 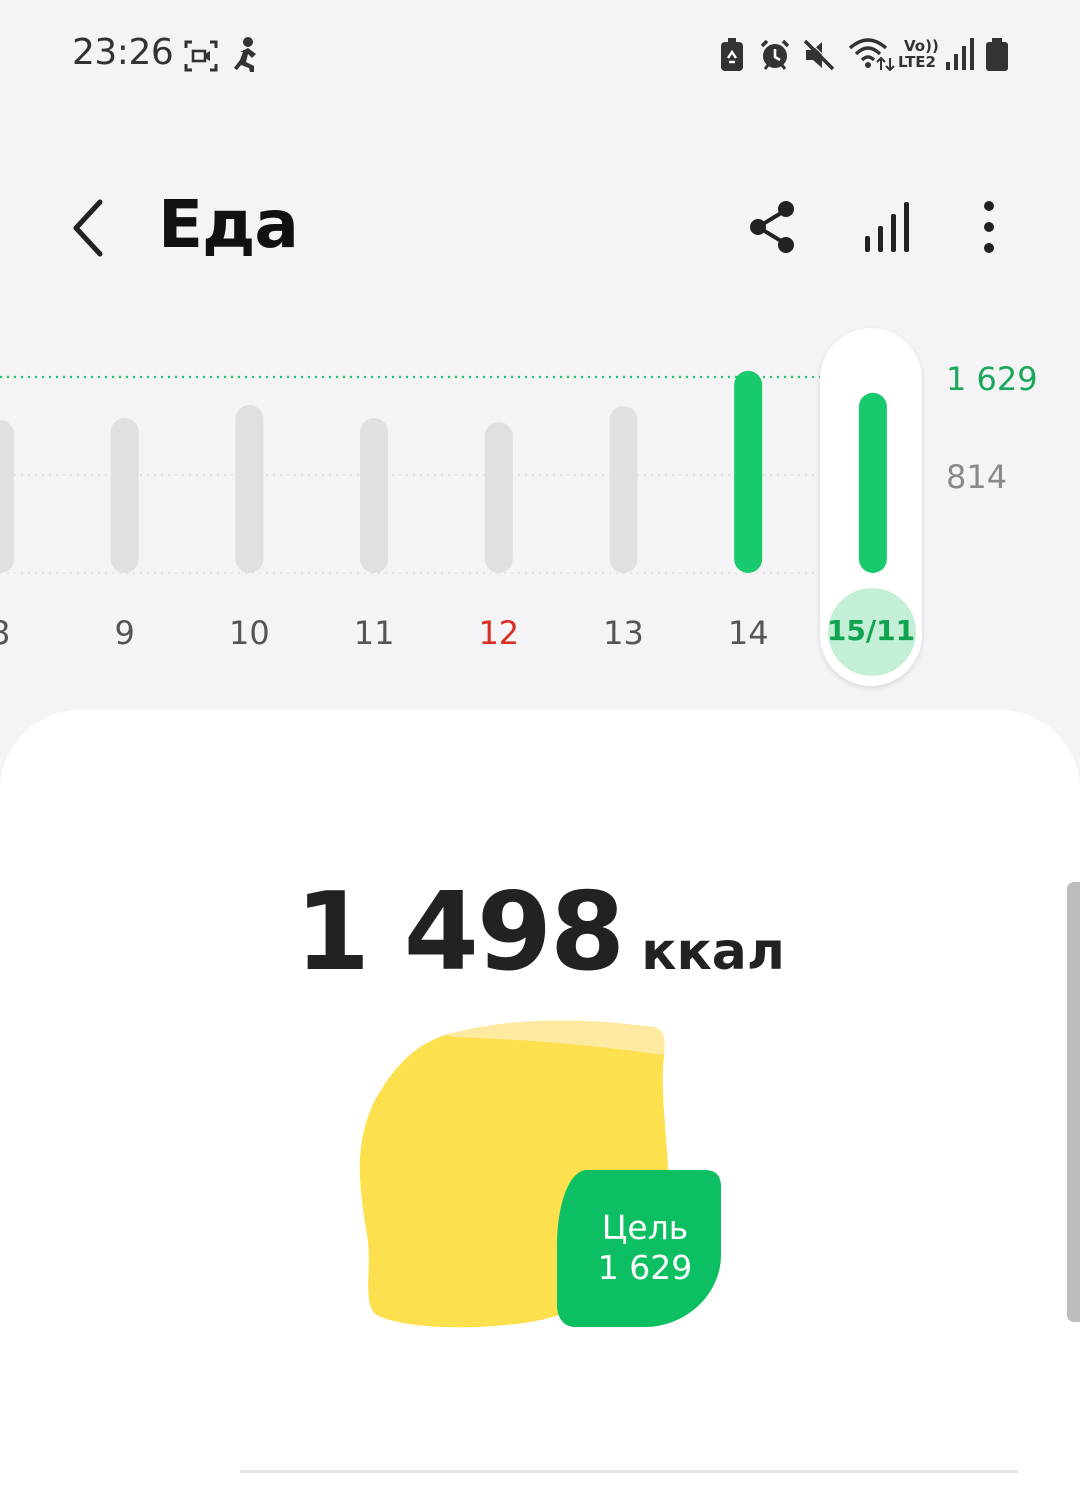 I want to click on selected-date-label: 15/11, so click(x=871, y=630).